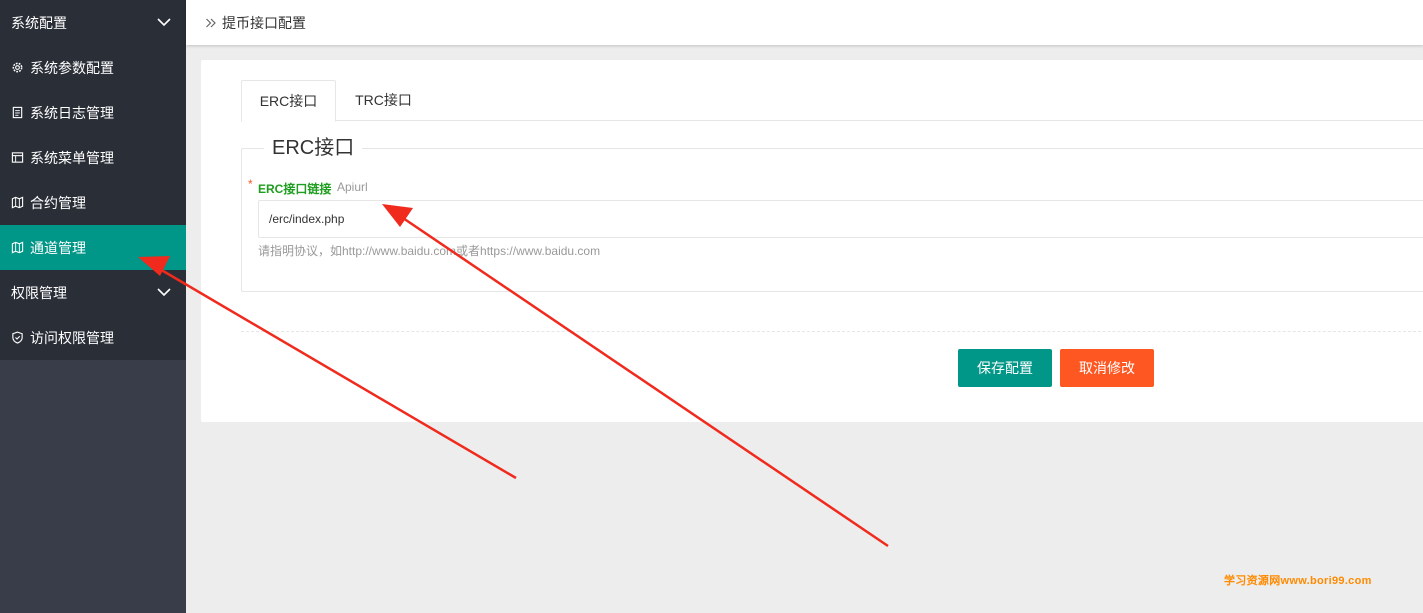 The image size is (1423, 613). Describe the element at coordinates (39, 22) in the screenshot. I see `nav-group-label: 系统配置` at that location.